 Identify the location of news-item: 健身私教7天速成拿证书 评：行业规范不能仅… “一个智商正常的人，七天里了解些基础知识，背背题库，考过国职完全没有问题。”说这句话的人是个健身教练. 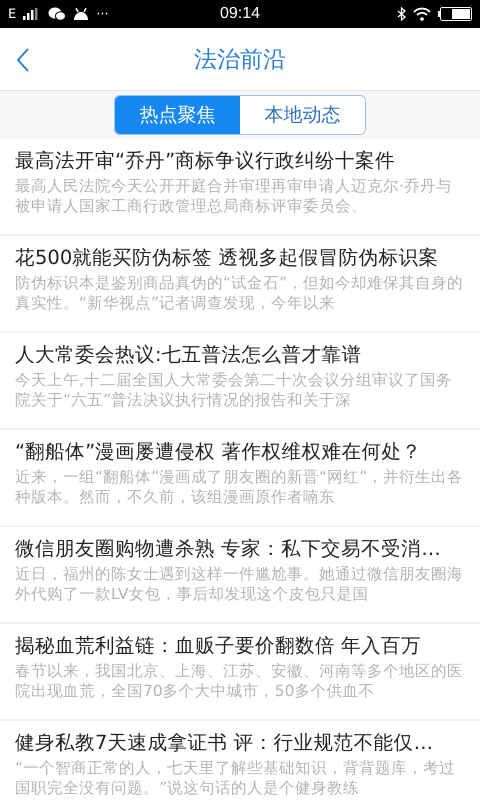
(240, 760).